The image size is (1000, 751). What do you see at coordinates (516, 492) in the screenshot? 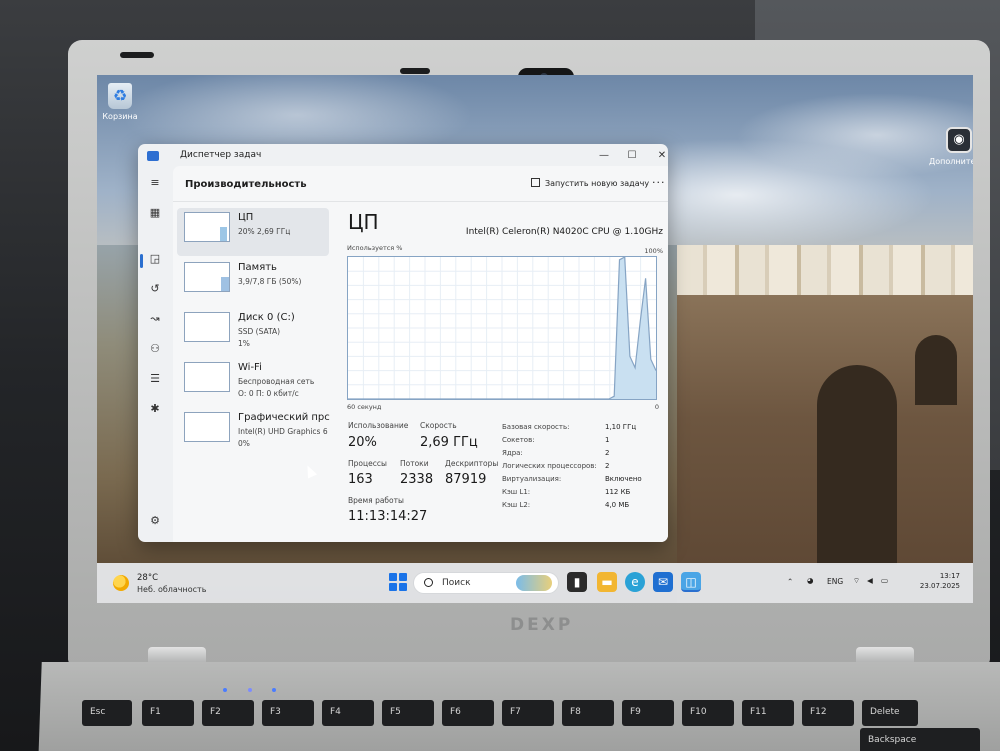
I see `spec-label: Кэш L1:` at bounding box center [516, 492].